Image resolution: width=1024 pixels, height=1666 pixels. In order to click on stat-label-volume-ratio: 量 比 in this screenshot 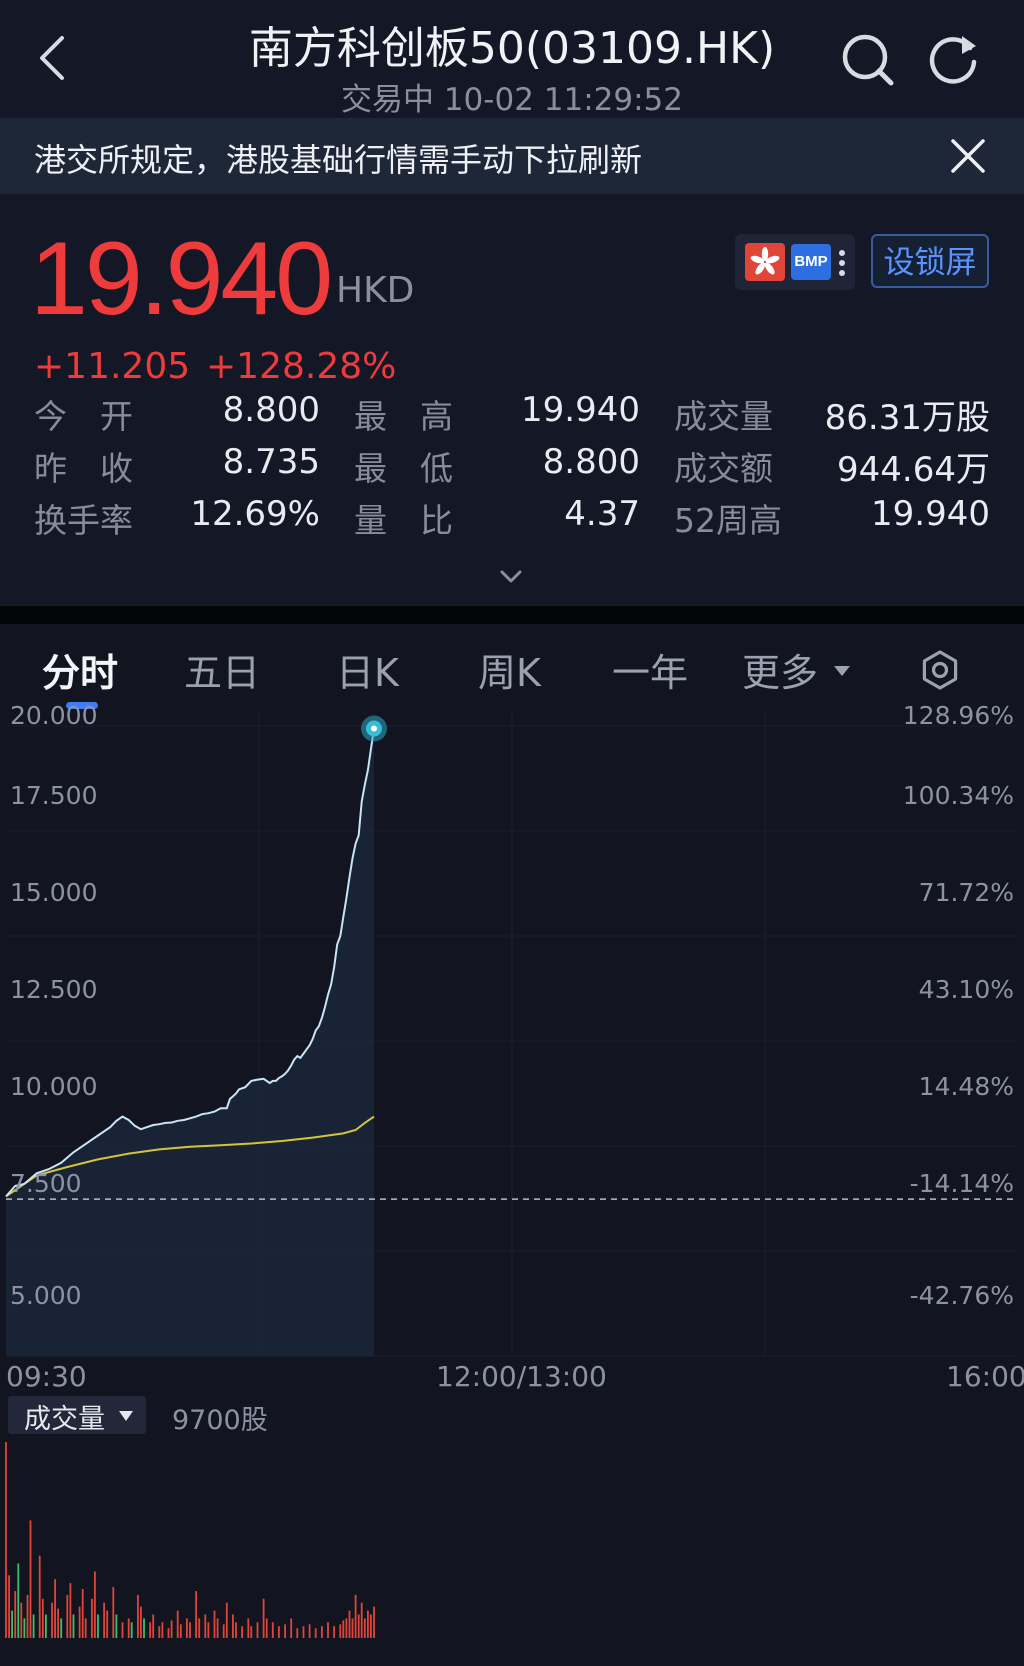, I will do `click(403, 520)`.